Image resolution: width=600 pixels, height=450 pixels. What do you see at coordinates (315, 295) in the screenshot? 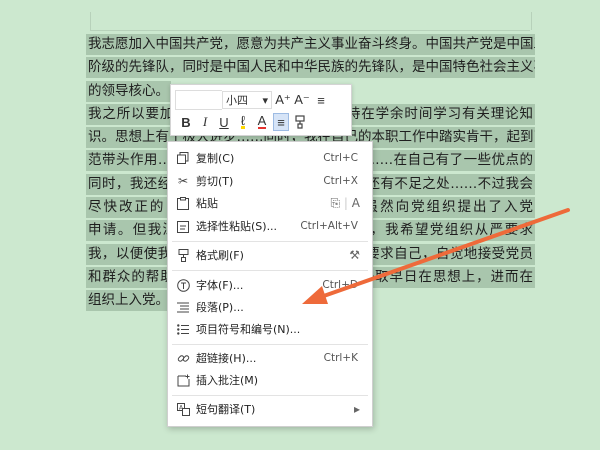
I see `arrow-head` at bounding box center [315, 295].